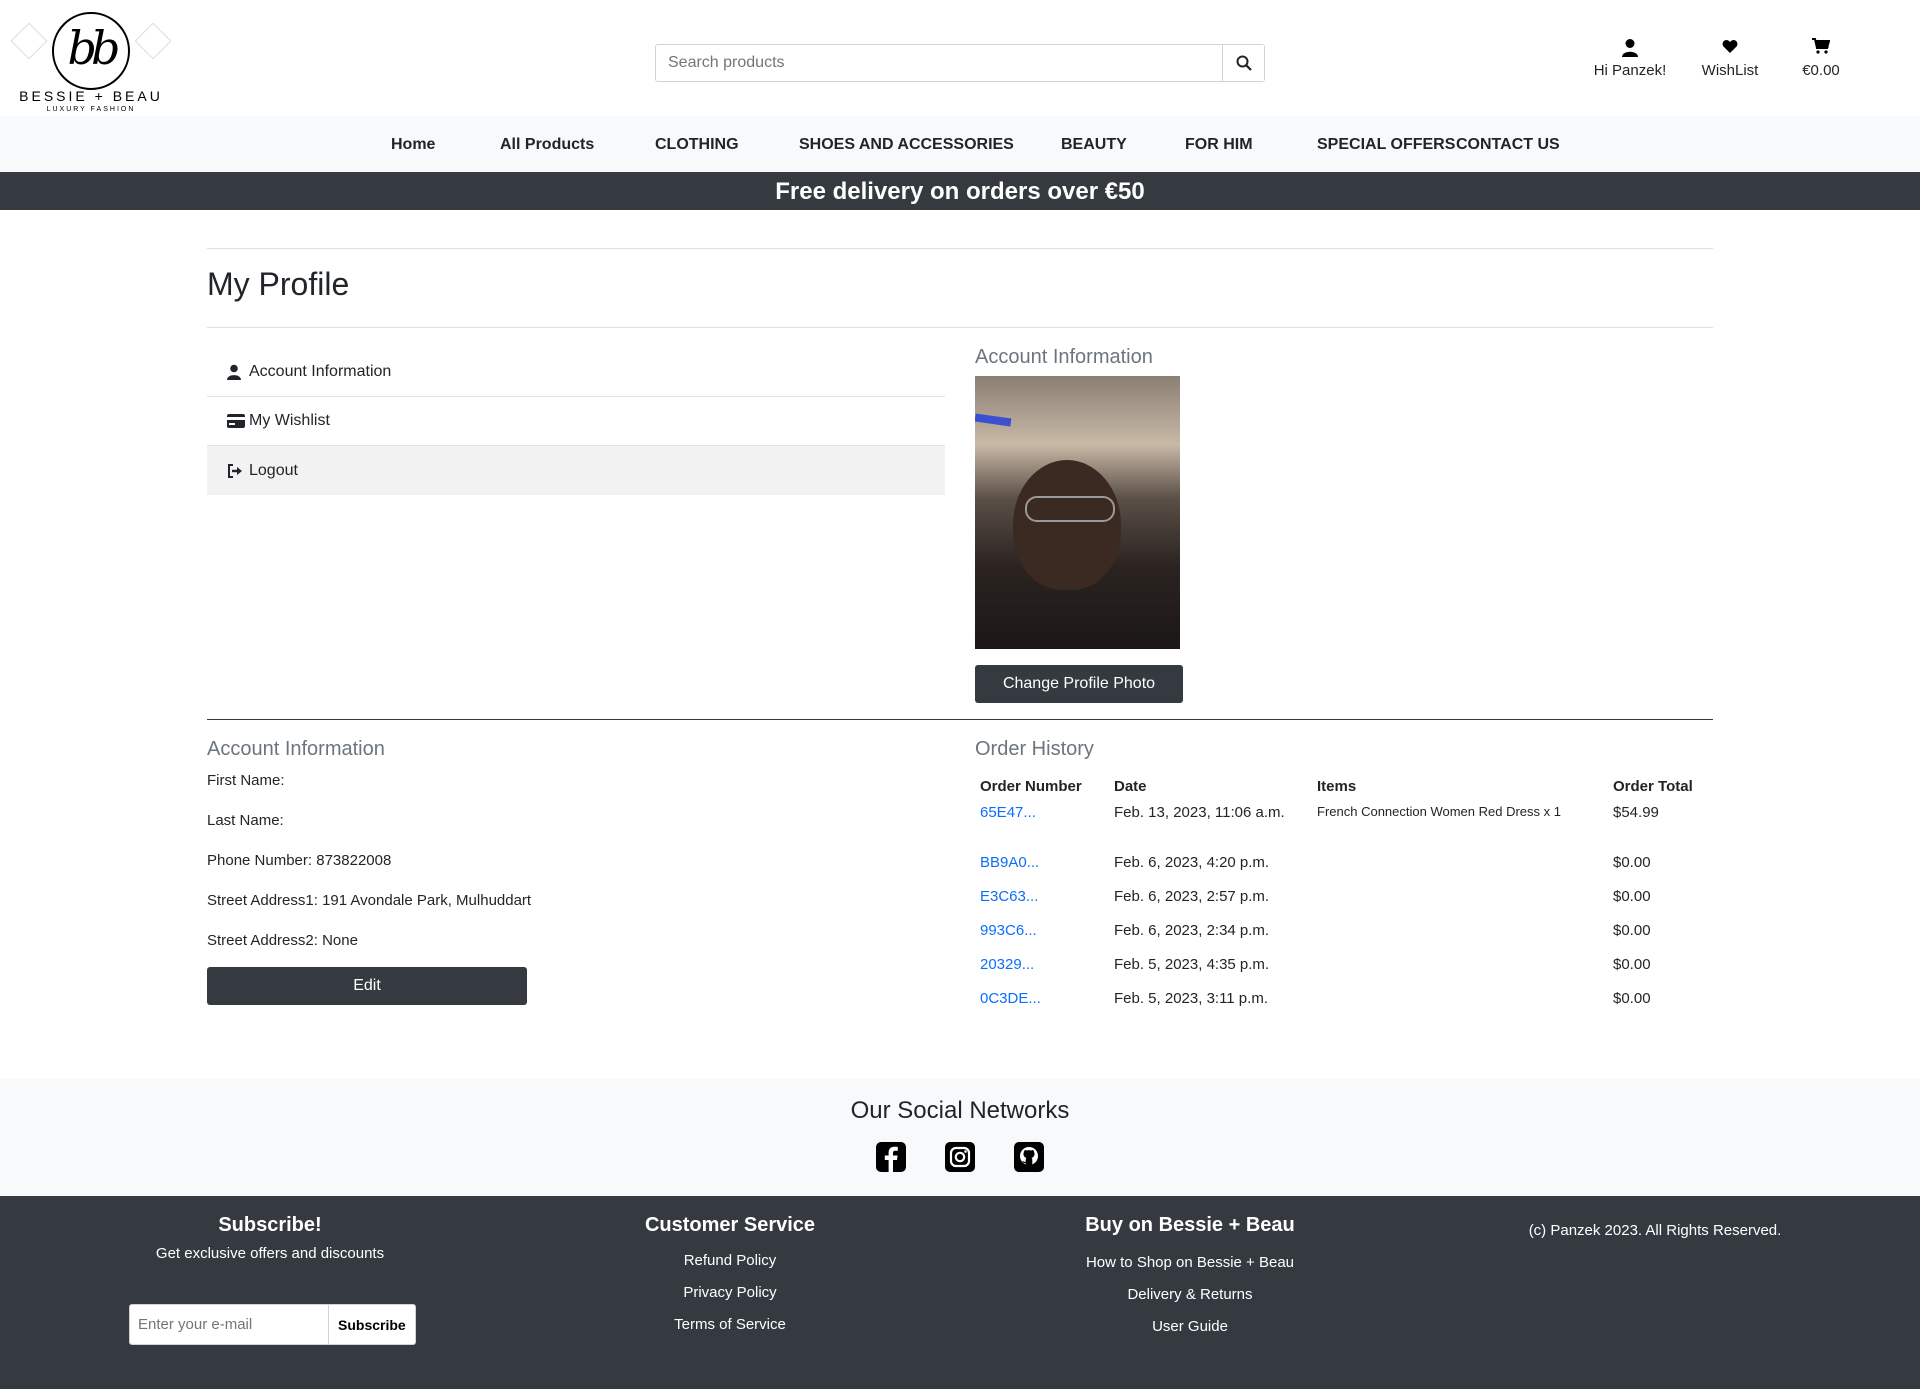  I want to click on phone-number-field: Phone Number: 873822008, so click(299, 860).